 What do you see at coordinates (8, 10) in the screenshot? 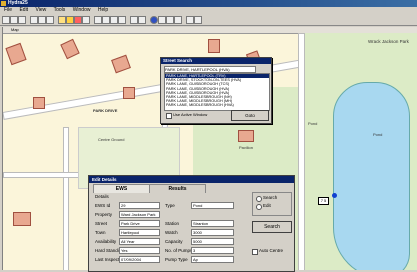
I see `menu-file: File` at bounding box center [8, 10].